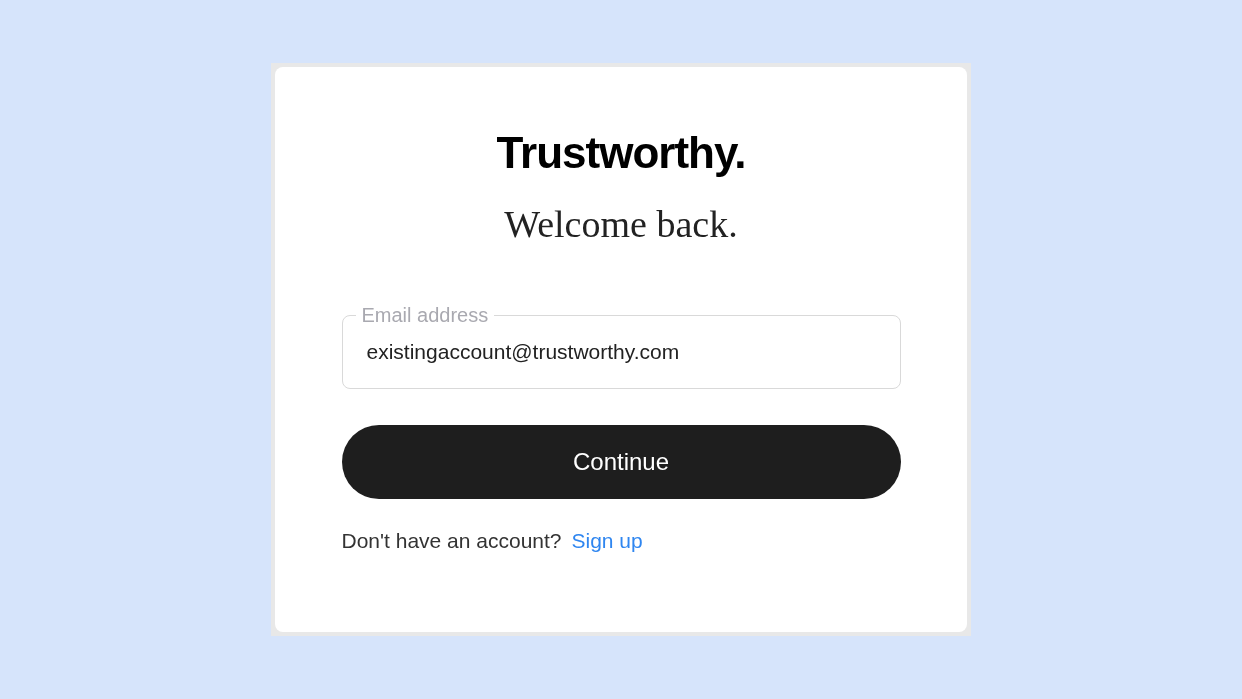 This screenshot has height=699, width=1242. Describe the element at coordinates (451, 541) in the screenshot. I see `signup-prompt: Don't have an account?` at that location.